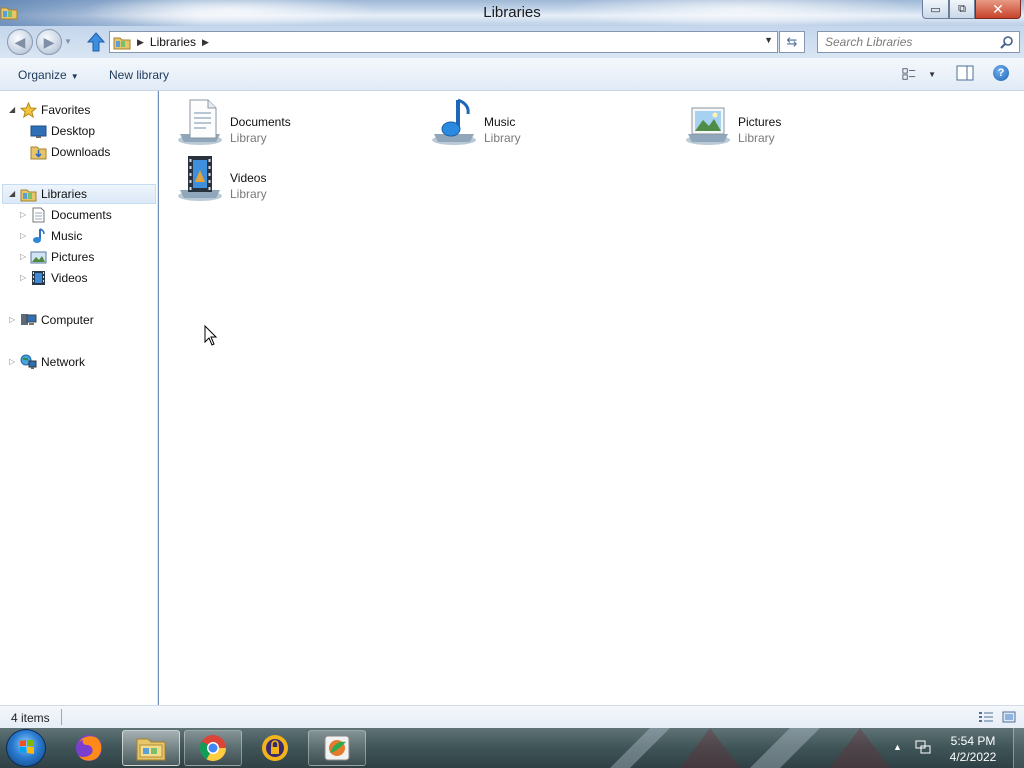 This screenshot has width=1024, height=768. What do you see at coordinates (973, 757) in the screenshot?
I see `clock-date: 4/2/2022` at bounding box center [973, 757].